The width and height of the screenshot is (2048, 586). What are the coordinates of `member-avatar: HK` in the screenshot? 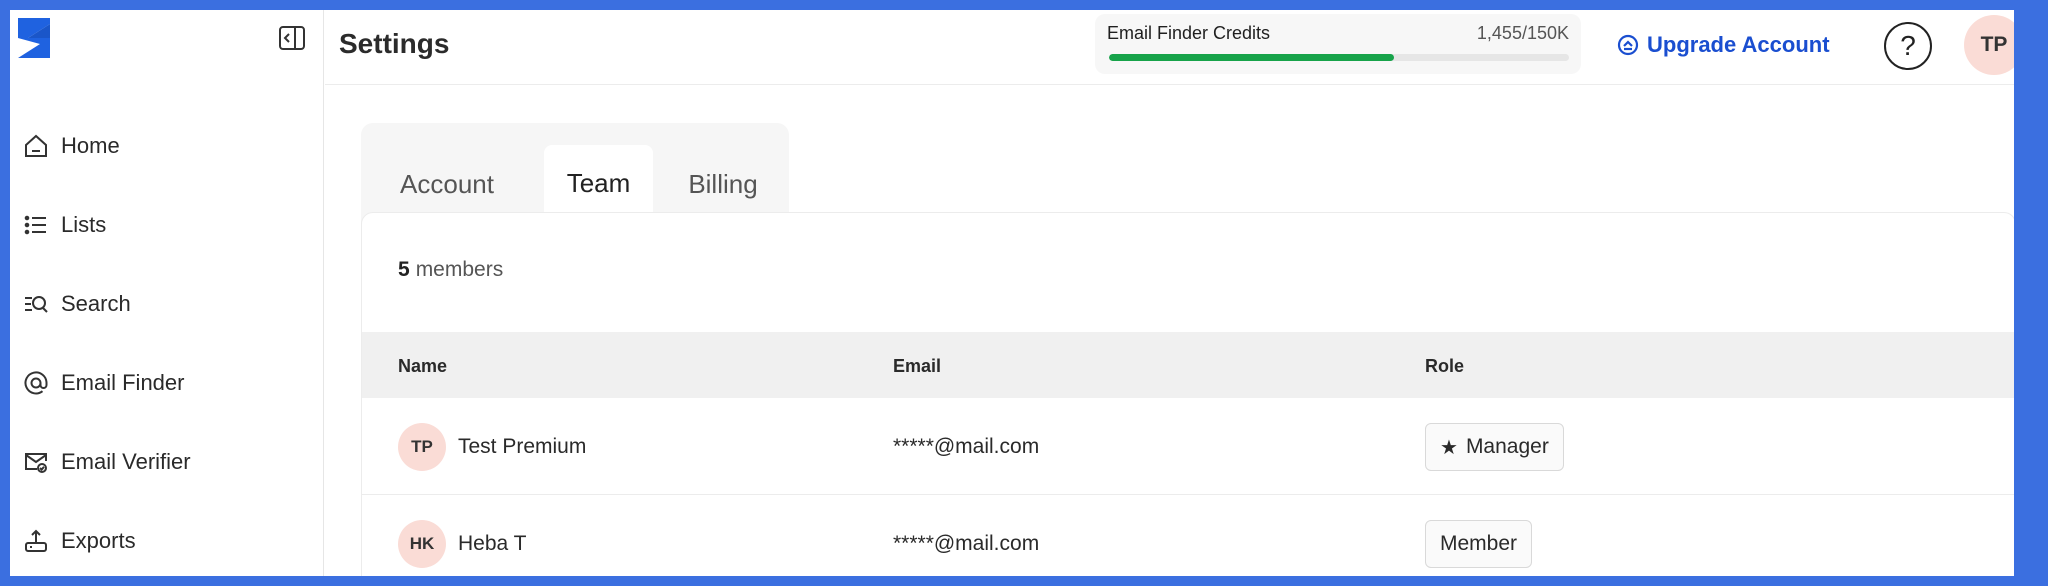 It's located at (422, 544).